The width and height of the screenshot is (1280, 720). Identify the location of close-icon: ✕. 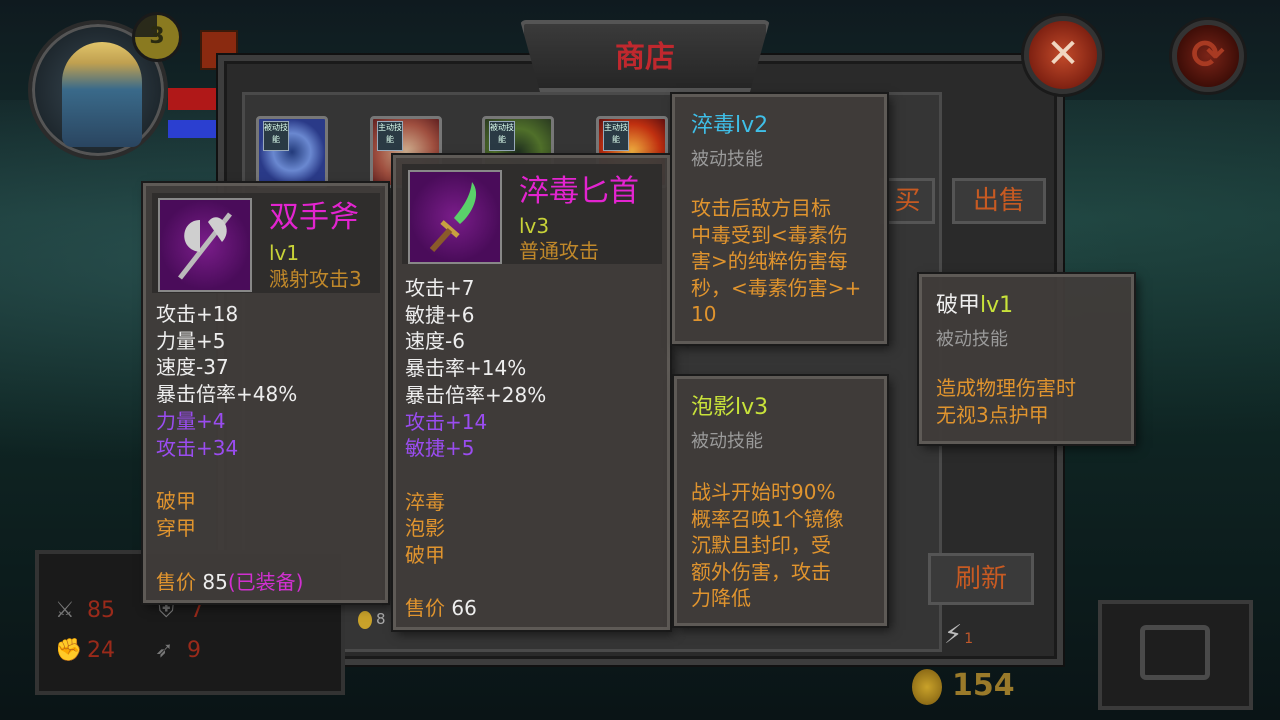
(1063, 54).